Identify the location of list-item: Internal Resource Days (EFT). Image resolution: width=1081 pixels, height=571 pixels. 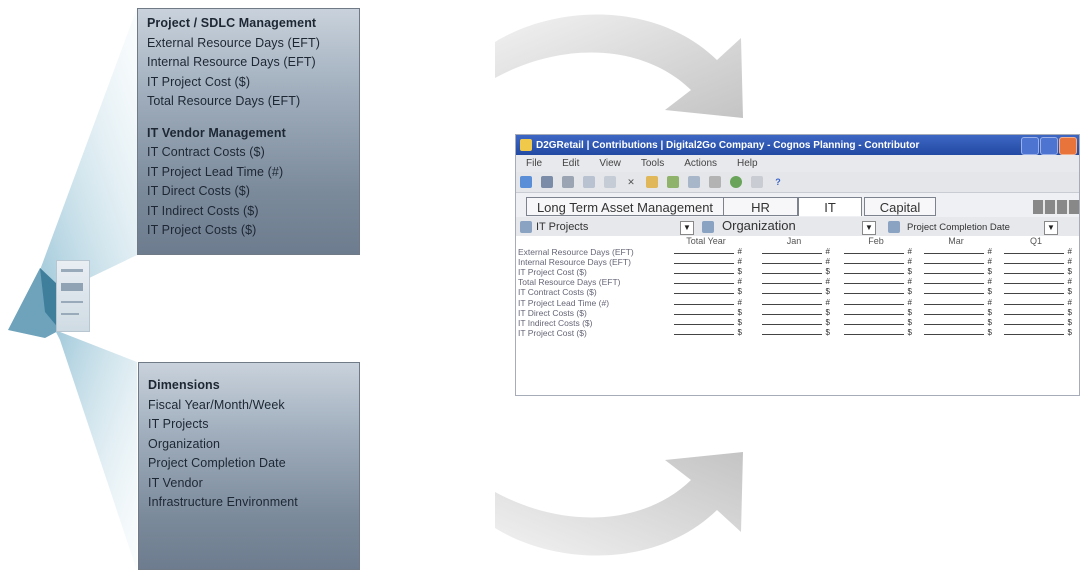
(231, 62).